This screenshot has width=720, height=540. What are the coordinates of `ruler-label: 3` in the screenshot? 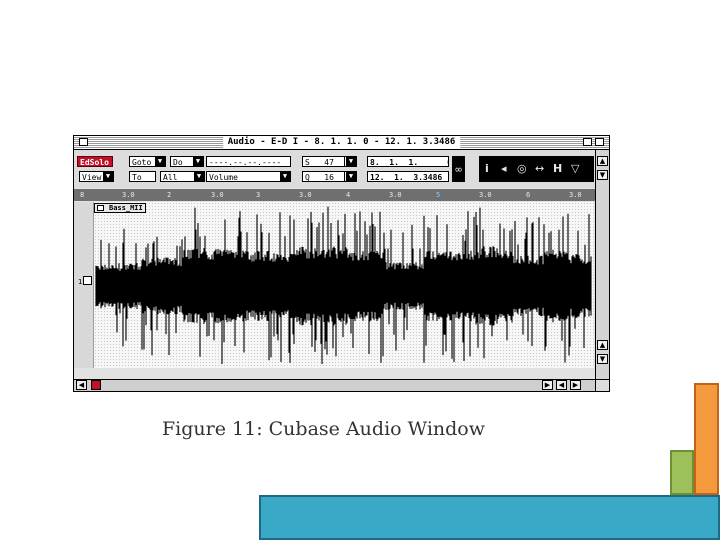 It's located at (258, 195).